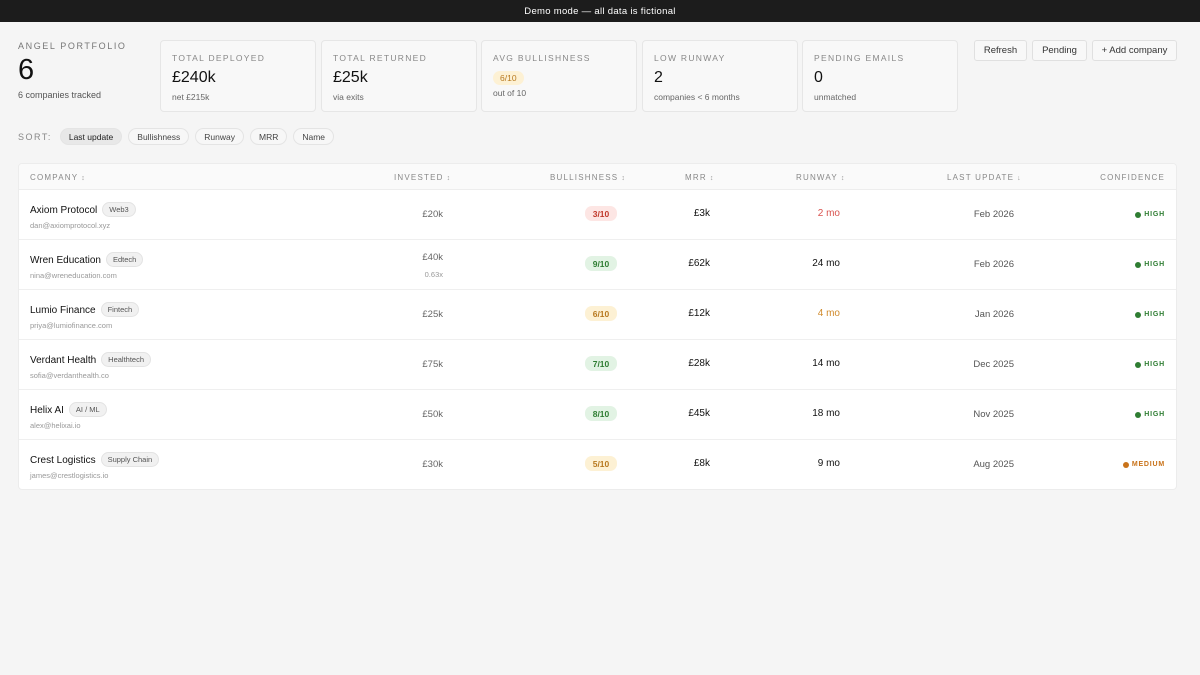 Image resolution: width=1200 pixels, height=675 pixels. I want to click on card-subtitle: out of 10, so click(510, 93).